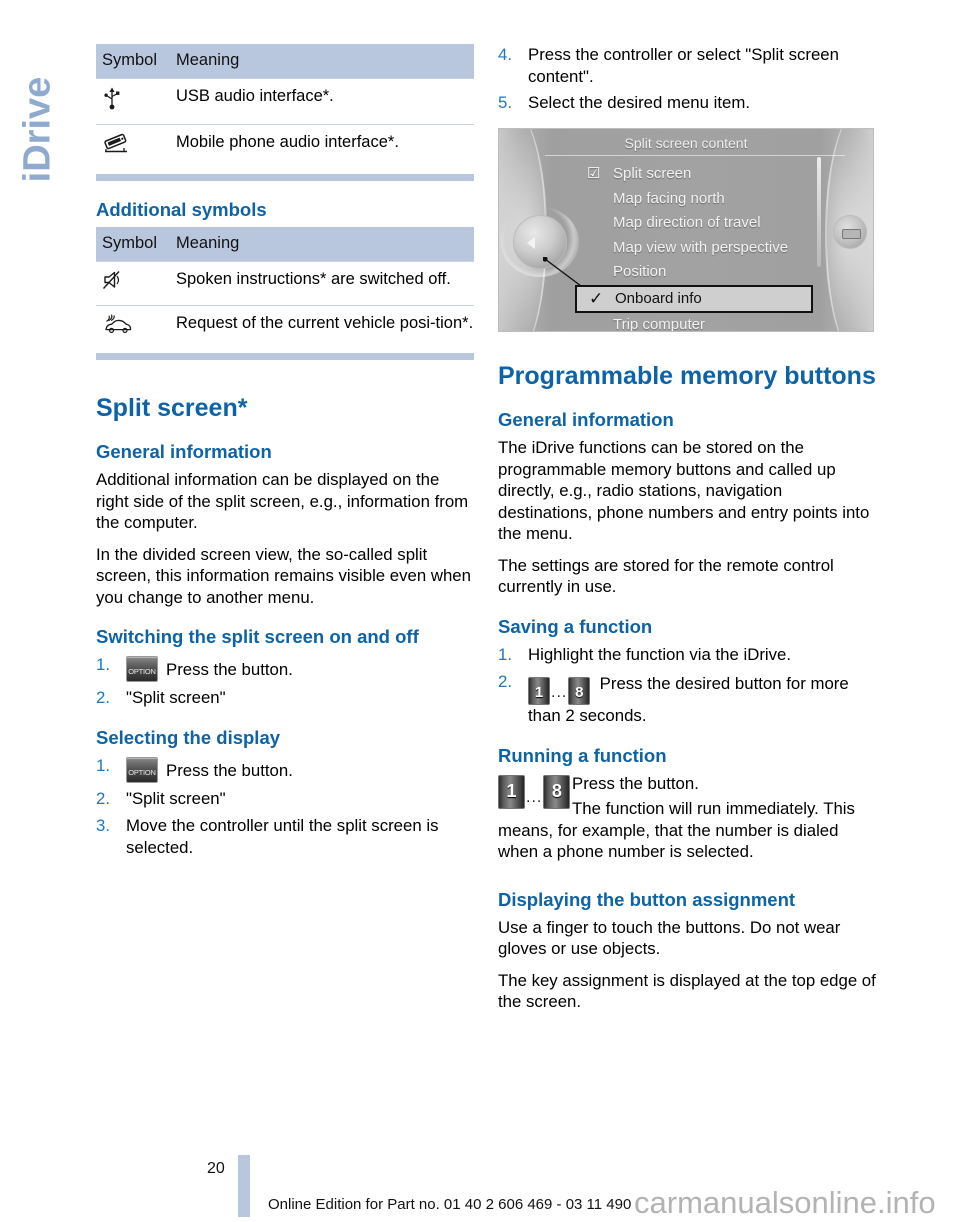  Describe the element at coordinates (531, 243) in the screenshot. I see `controller-left-arrow-icon` at that location.